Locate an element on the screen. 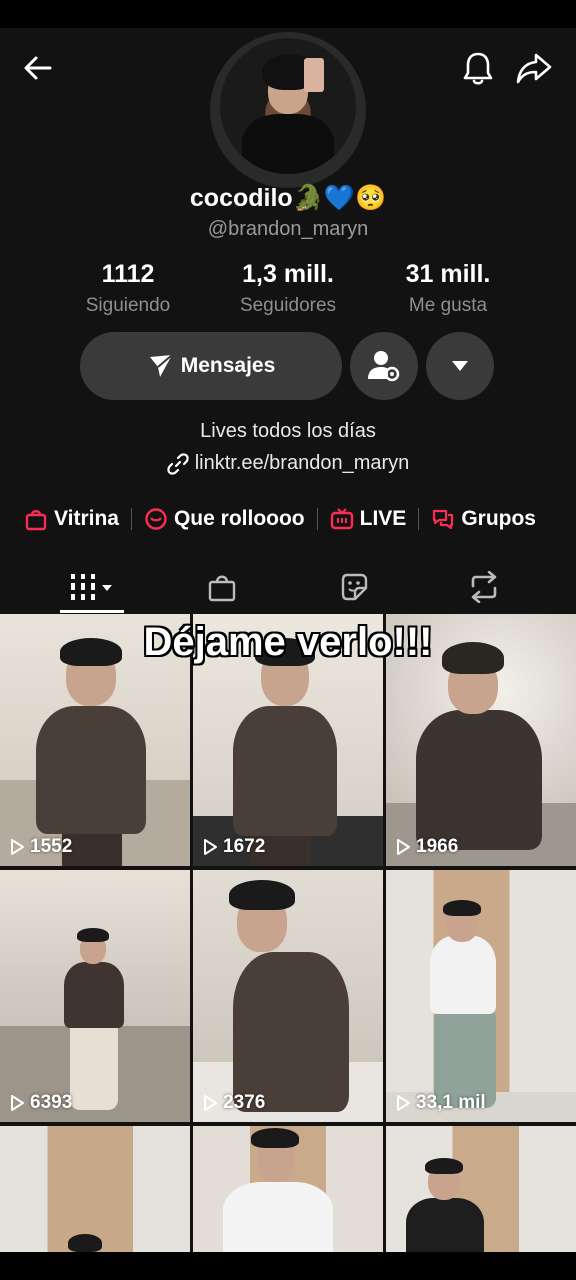  view-count: 1672 is located at coordinates (233, 847).